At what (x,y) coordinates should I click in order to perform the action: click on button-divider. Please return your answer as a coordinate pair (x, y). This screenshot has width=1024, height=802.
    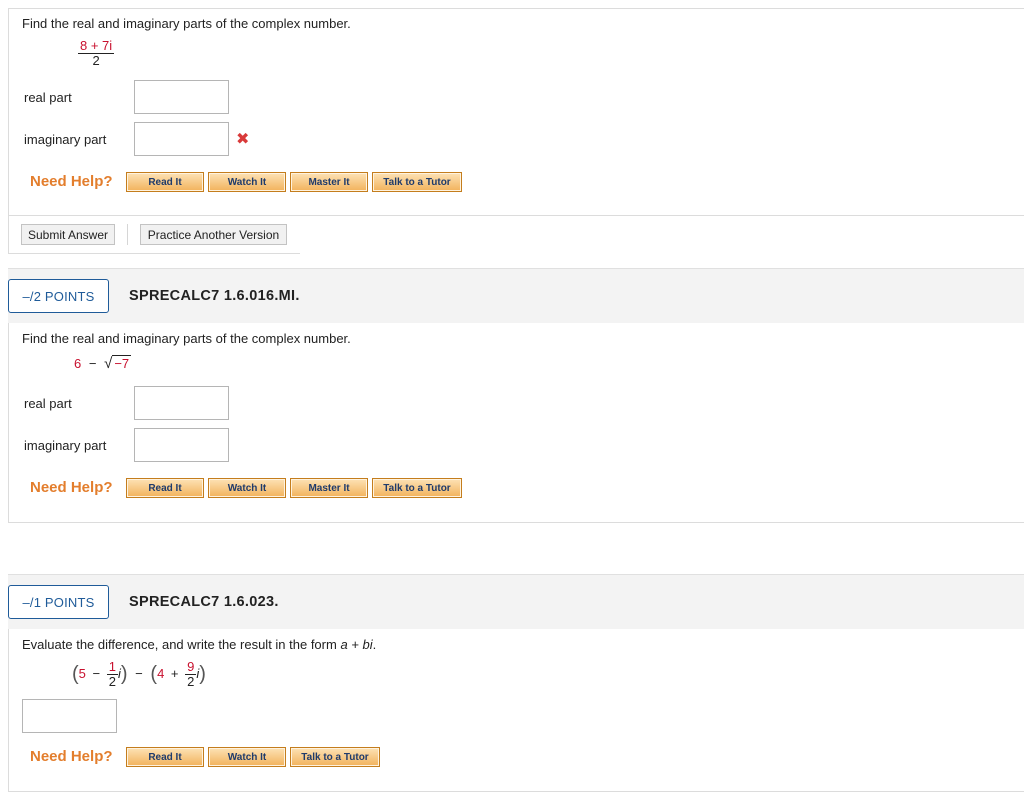
    Looking at the image, I should click on (127, 234).